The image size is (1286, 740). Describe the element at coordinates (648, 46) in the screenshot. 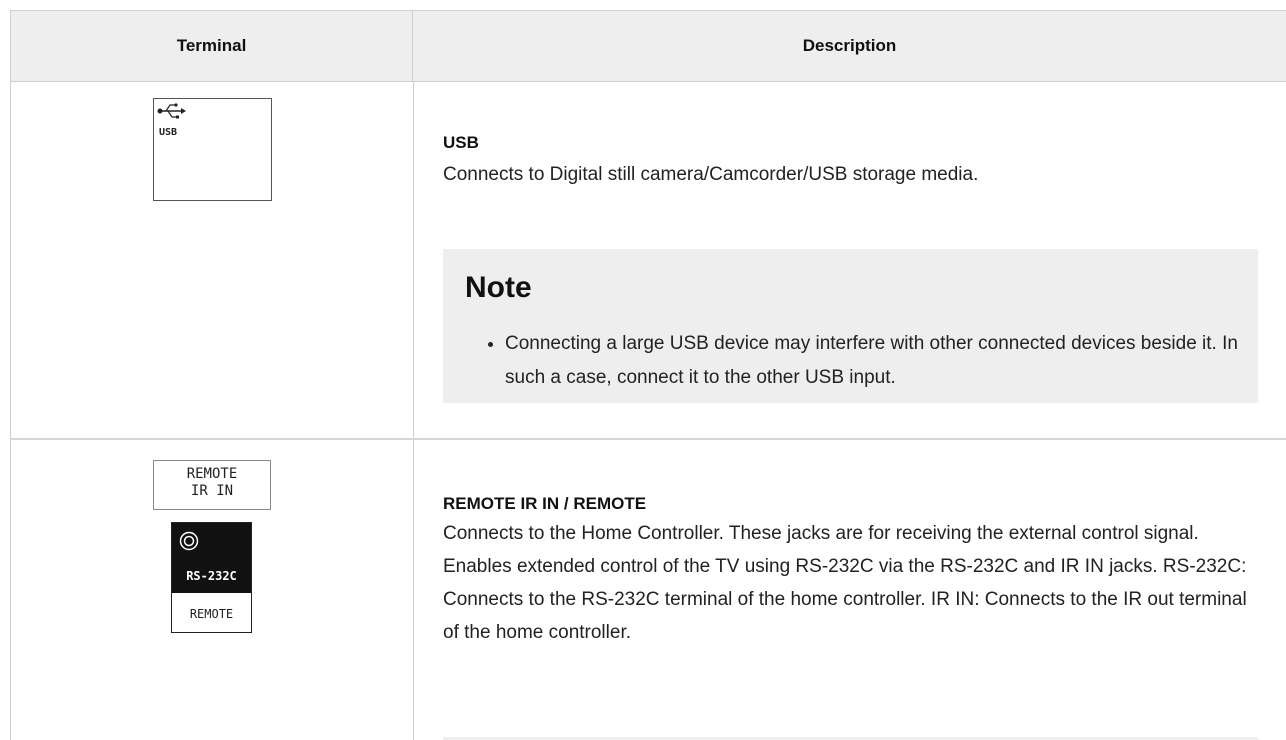

I see `table-header-row: Terminal Description` at that location.